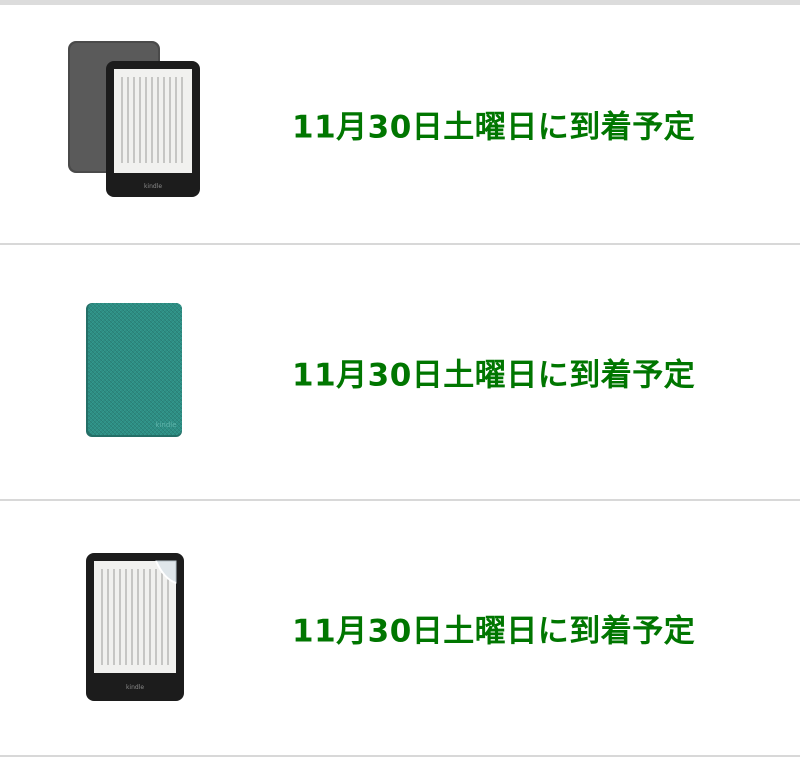  Describe the element at coordinates (133, 628) in the screenshot. I see `screen-protector-icon: kindle` at that location.